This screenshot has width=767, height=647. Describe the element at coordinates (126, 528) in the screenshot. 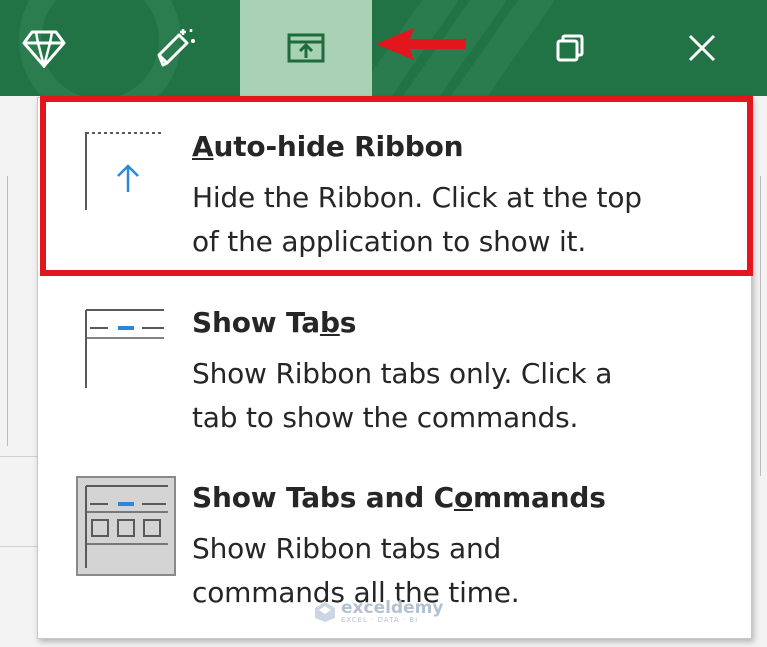

I see `show-tabs-and-commands-icon` at that location.